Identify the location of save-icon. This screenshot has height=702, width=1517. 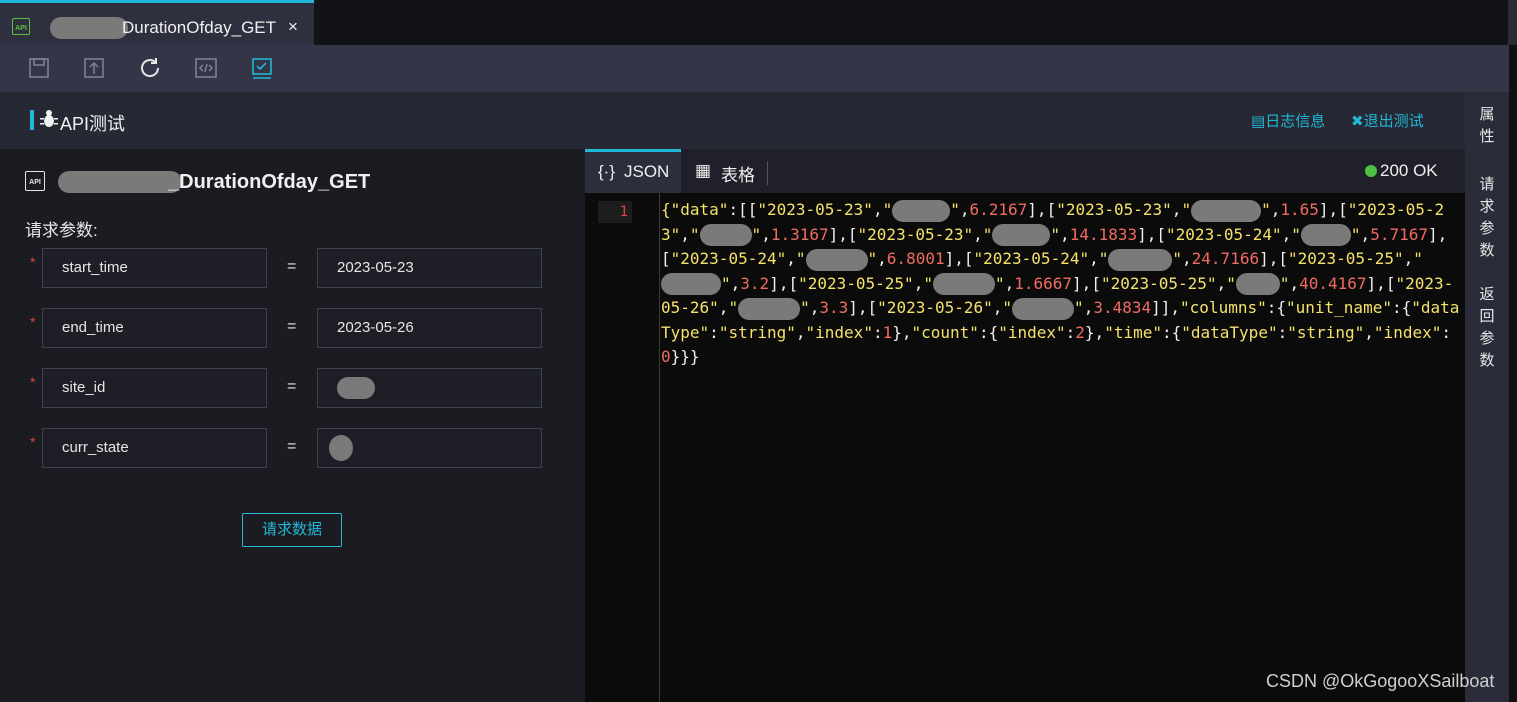
(39, 68).